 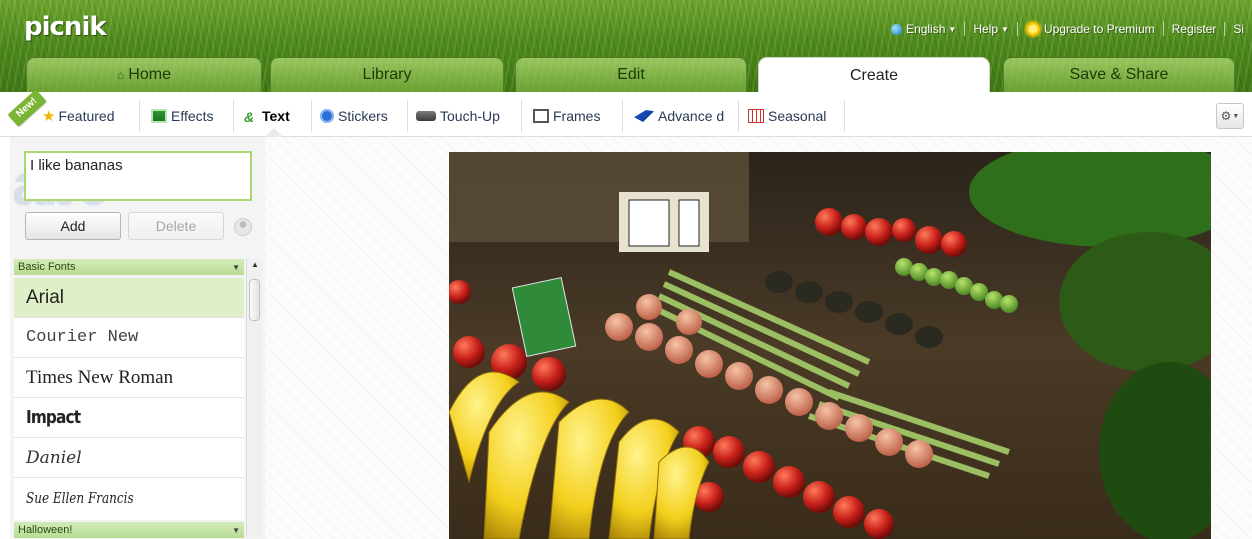 I want to click on advanced-icon, so click(x=644, y=116).